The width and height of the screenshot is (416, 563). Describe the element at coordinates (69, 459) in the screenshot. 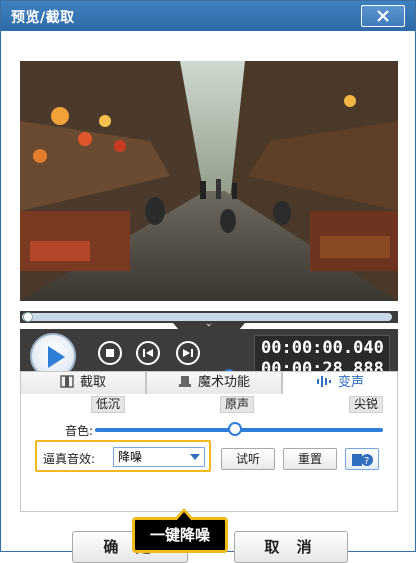

I see `effect-label: 逼真音效:` at that location.